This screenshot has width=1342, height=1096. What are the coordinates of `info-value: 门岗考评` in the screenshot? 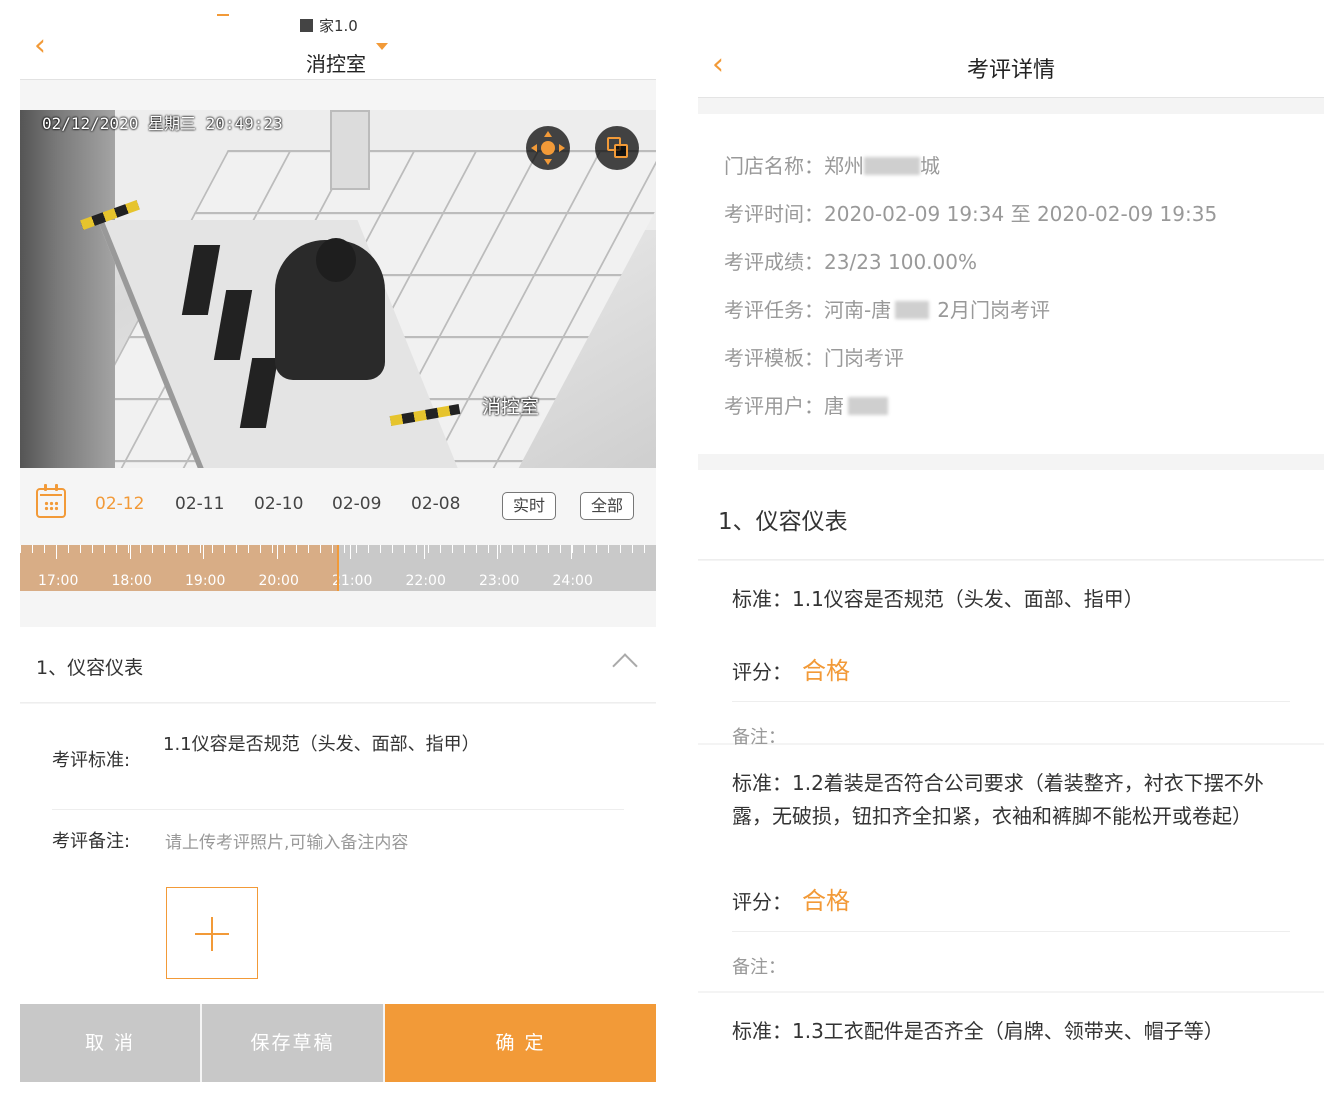 It's located at (864, 358).